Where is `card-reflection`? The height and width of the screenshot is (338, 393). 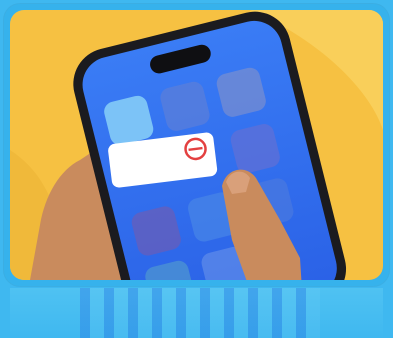 card-reflection is located at coordinates (196, 313).